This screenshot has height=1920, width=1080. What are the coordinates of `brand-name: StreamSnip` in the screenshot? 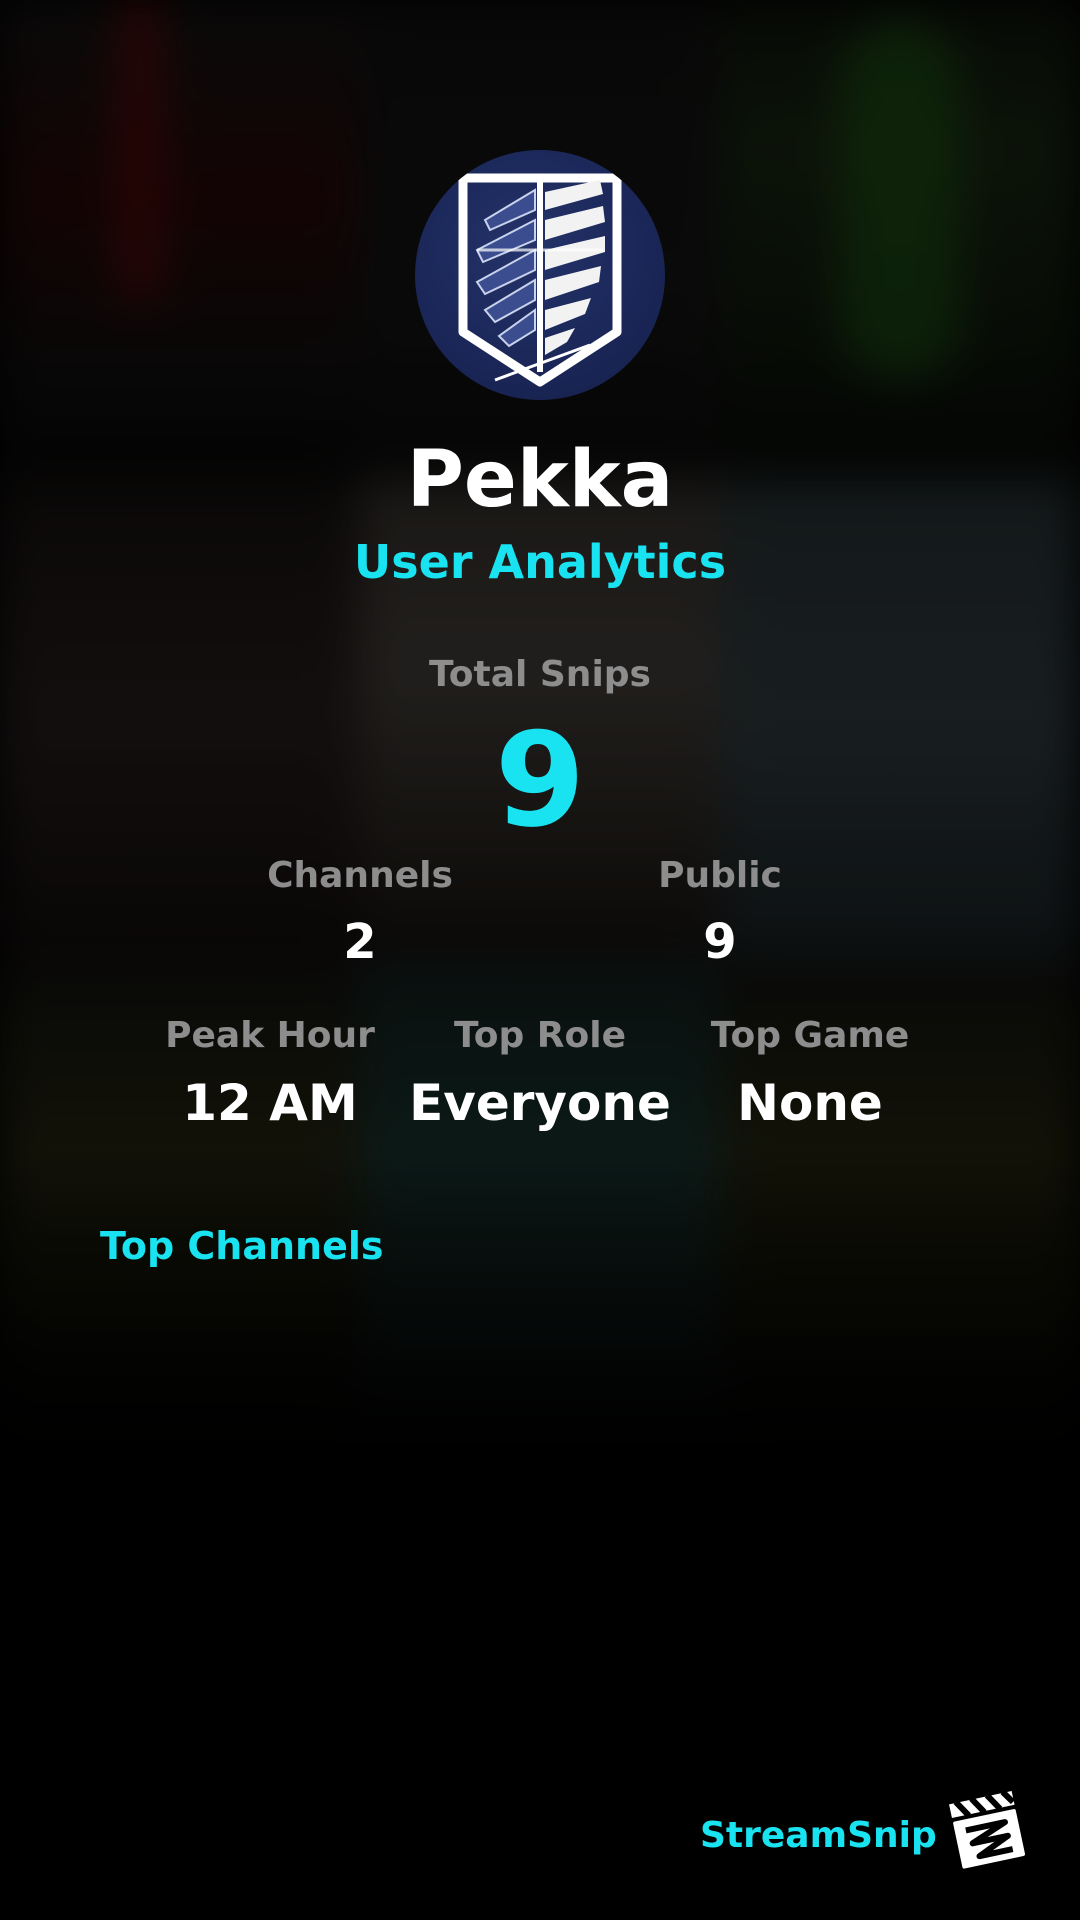 It's located at (818, 1835).